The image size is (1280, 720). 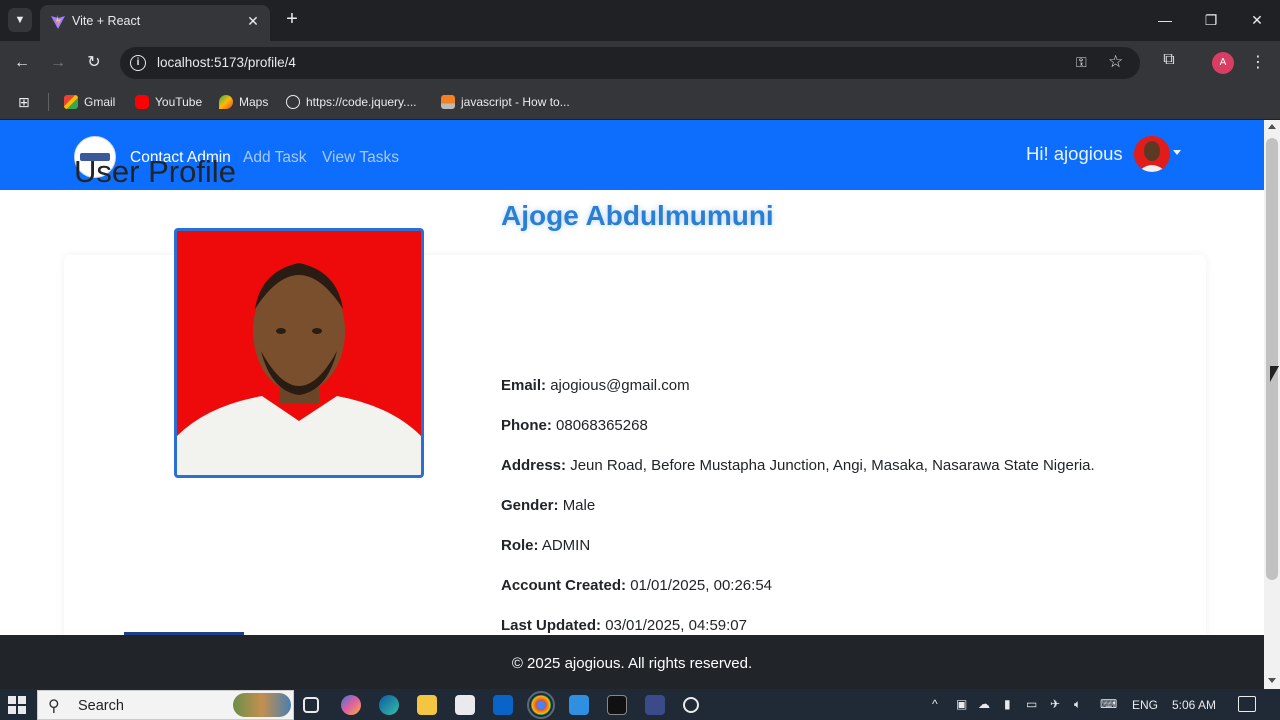 What do you see at coordinates (58, 63) in the screenshot?
I see `forward-icon: →` at bounding box center [58, 63].